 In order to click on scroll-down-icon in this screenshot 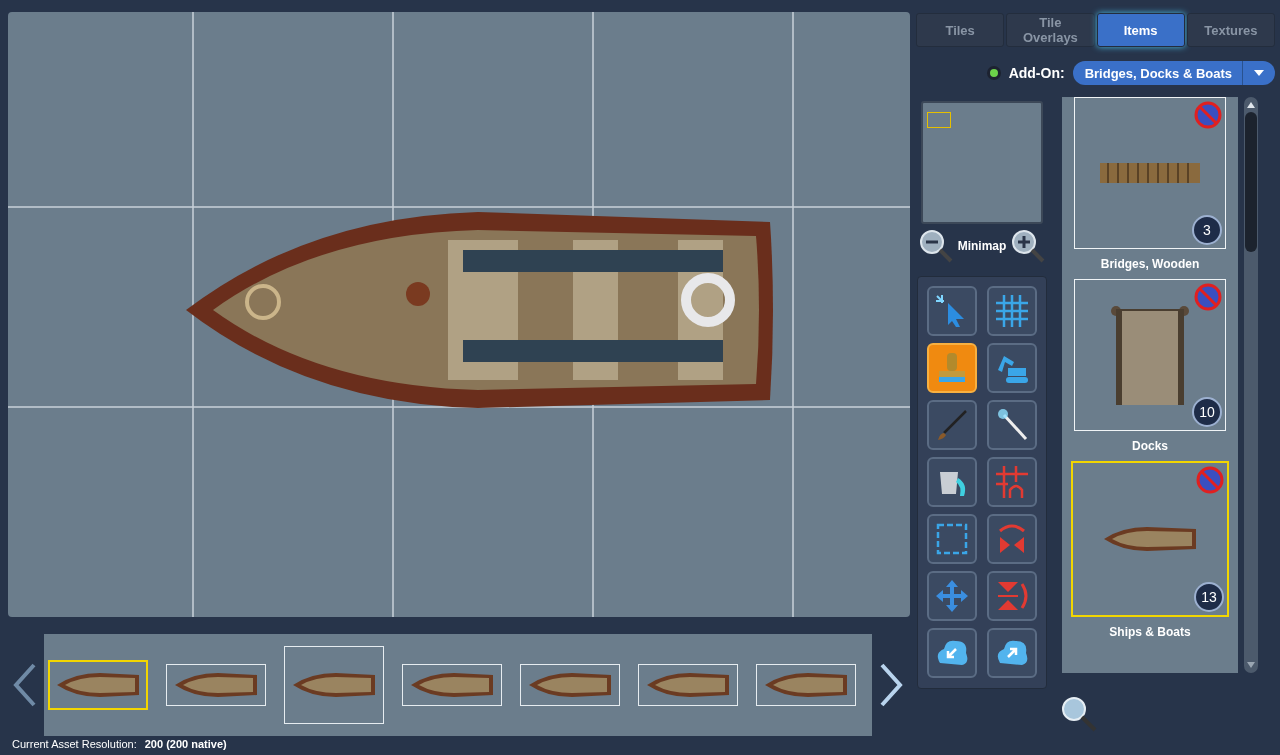, I will do `click(1251, 665)`.